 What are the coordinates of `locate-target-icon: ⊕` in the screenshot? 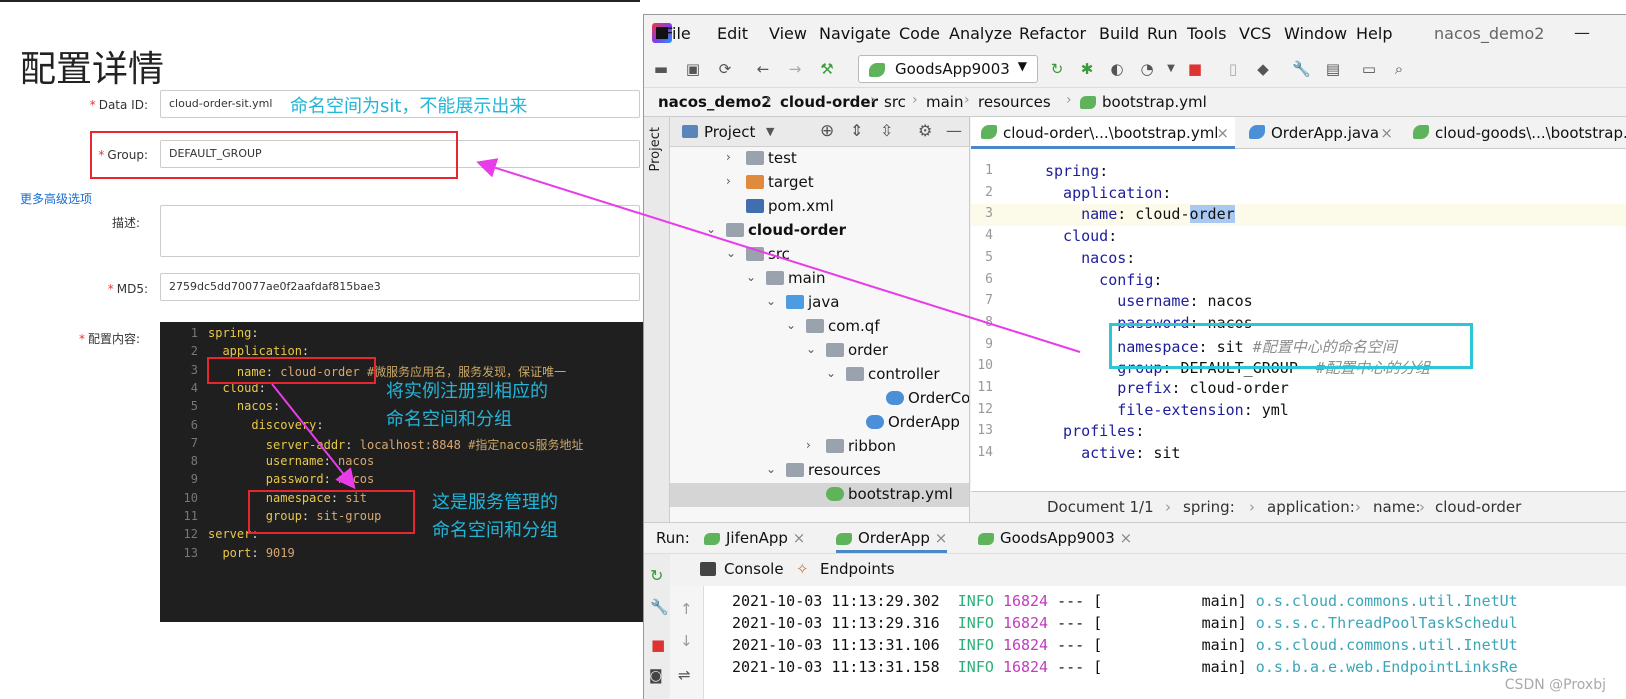 It's located at (827, 131).